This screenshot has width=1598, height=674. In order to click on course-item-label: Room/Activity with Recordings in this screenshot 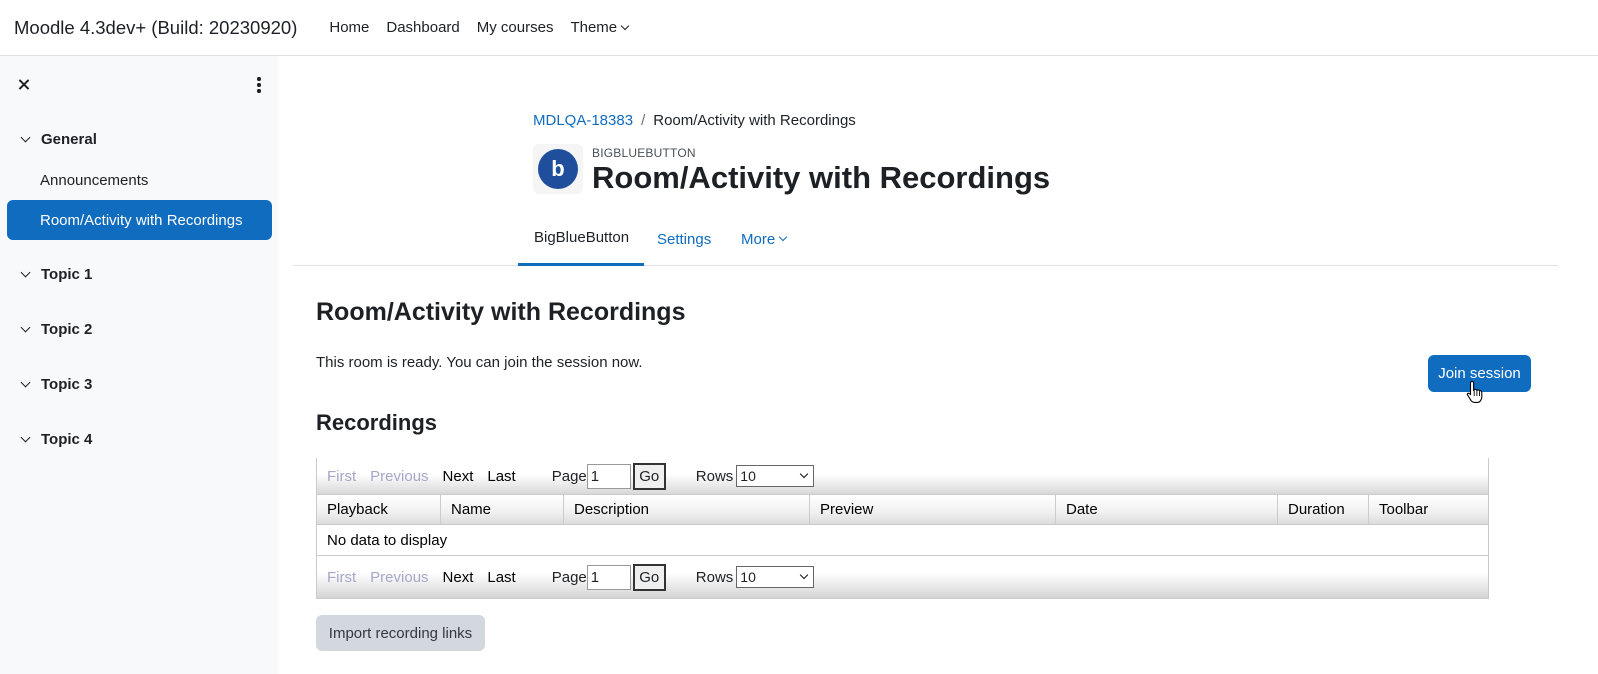, I will do `click(141, 220)`.